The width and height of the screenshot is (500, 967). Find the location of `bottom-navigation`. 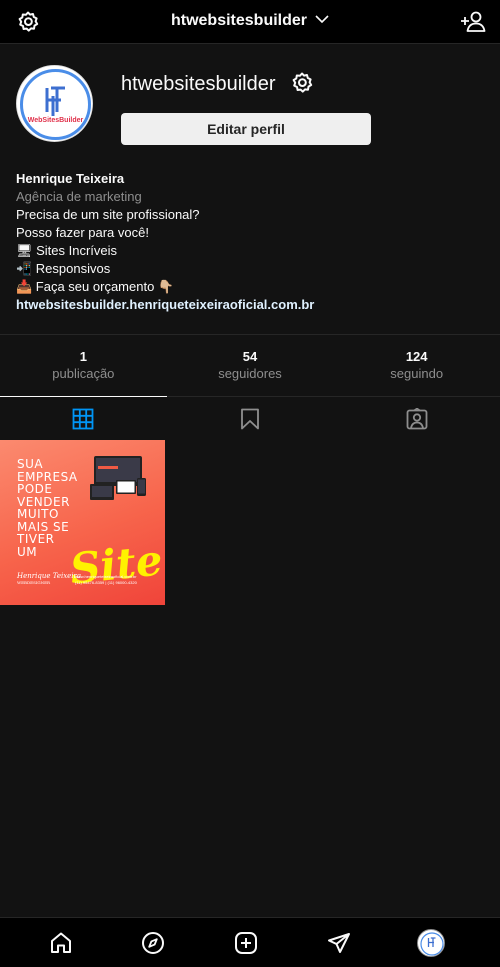

bottom-navigation is located at coordinates (250, 942).